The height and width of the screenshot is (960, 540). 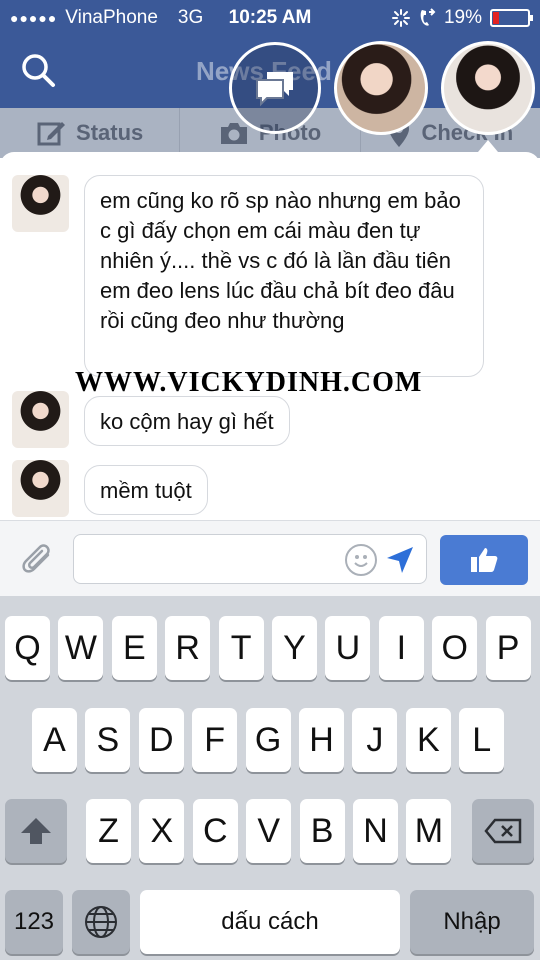 I want to click on key-v: V, so click(x=269, y=831).